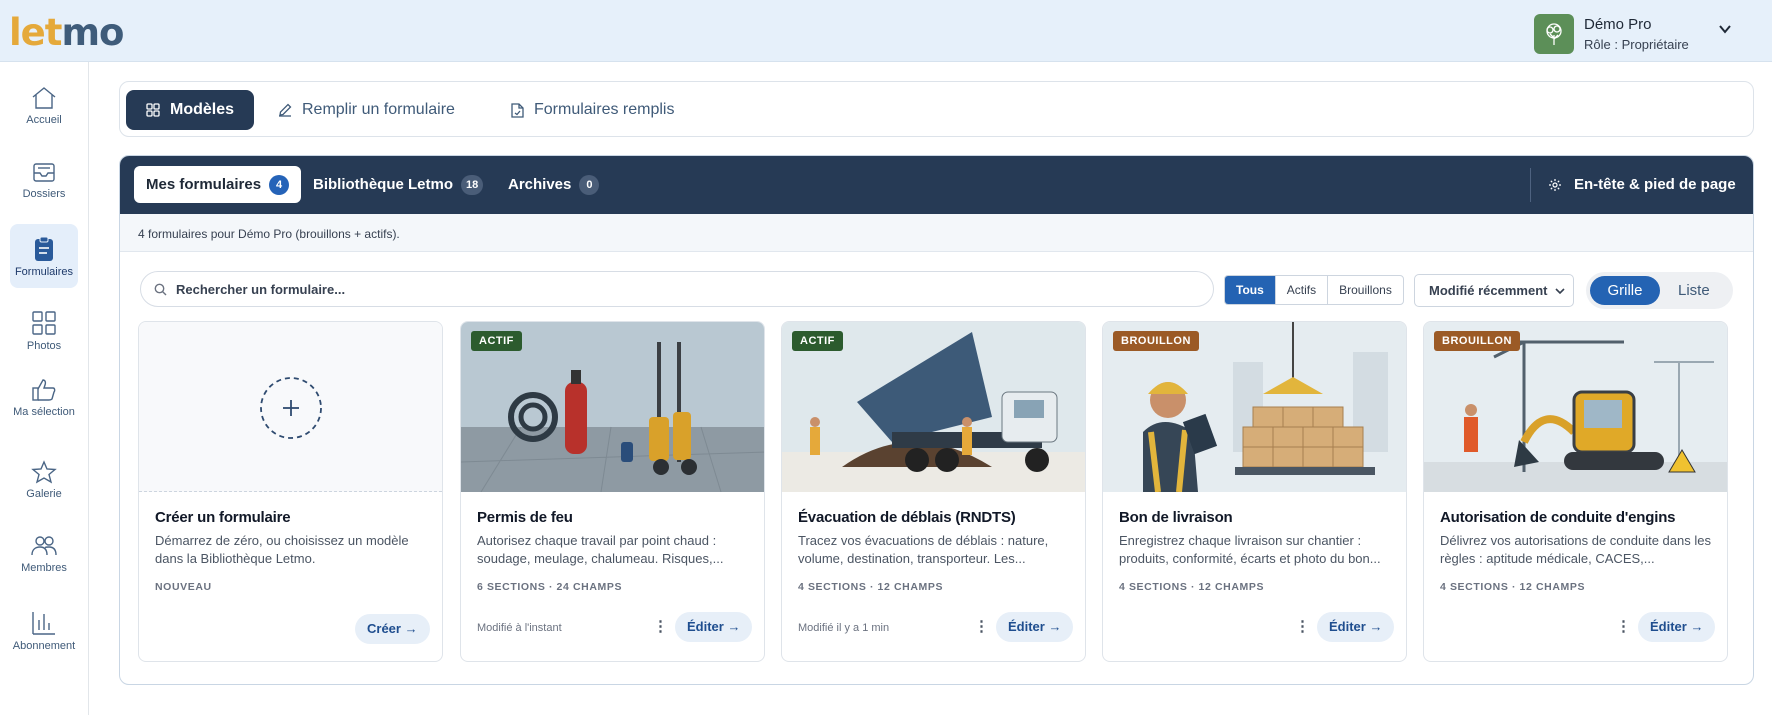 The image size is (1772, 715). What do you see at coordinates (1555, 184) in the screenshot?
I see `gear-icon` at bounding box center [1555, 184].